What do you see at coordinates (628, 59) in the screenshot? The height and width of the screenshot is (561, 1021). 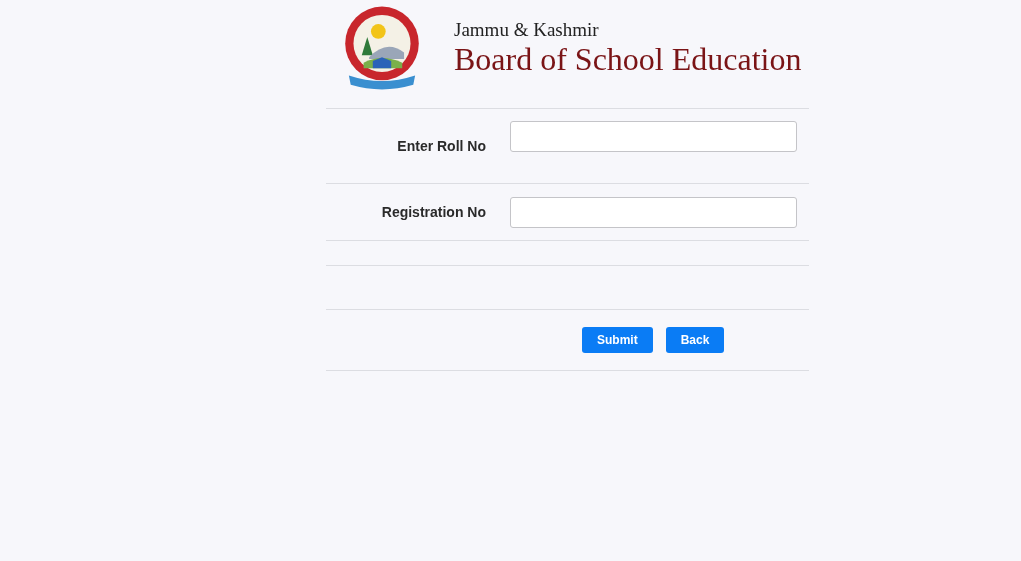 I see `header-title: Board of School Education` at bounding box center [628, 59].